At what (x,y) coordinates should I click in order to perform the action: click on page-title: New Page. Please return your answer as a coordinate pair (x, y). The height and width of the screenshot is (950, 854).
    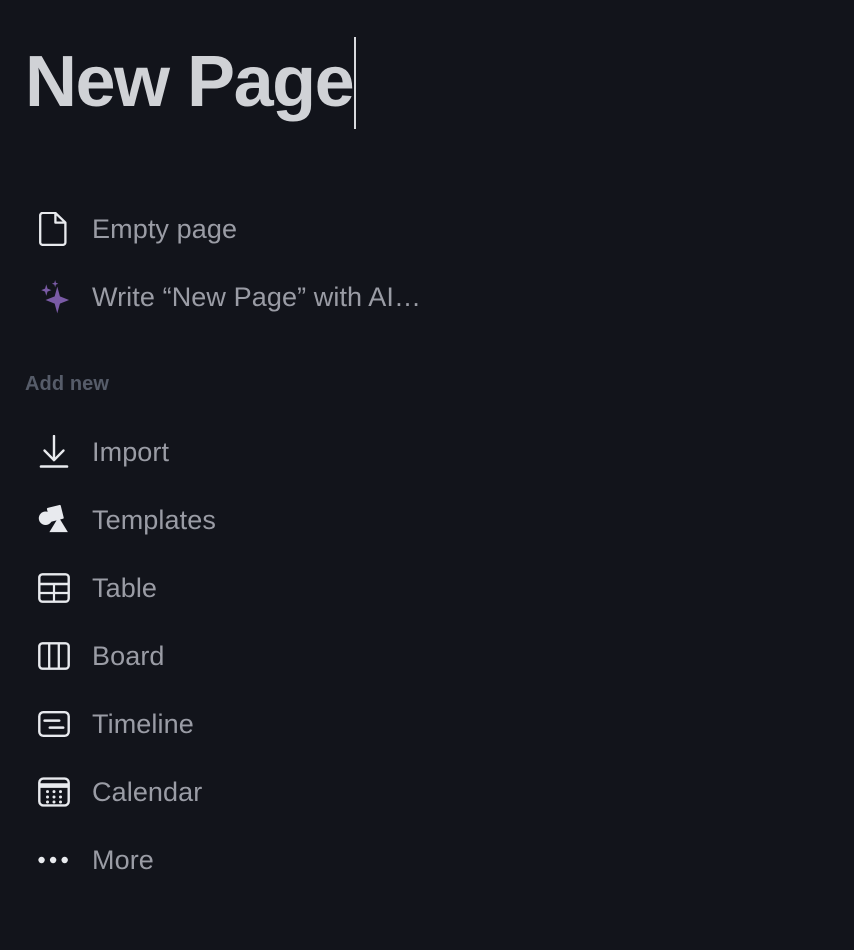
    Looking at the image, I should click on (190, 82).